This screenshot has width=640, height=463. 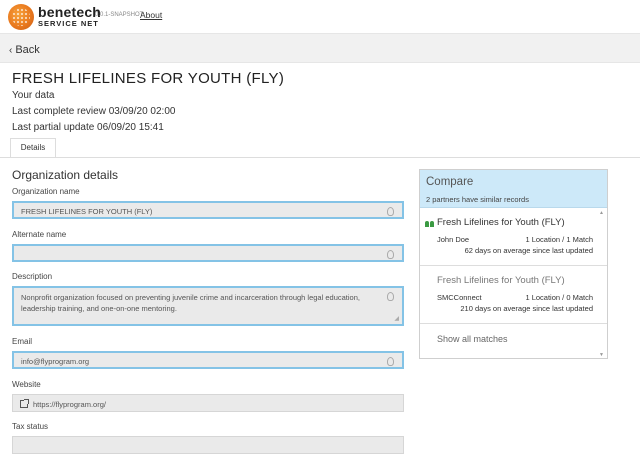 I want to click on compare-item-matches: 1 Location / 1 Match, so click(x=559, y=239).